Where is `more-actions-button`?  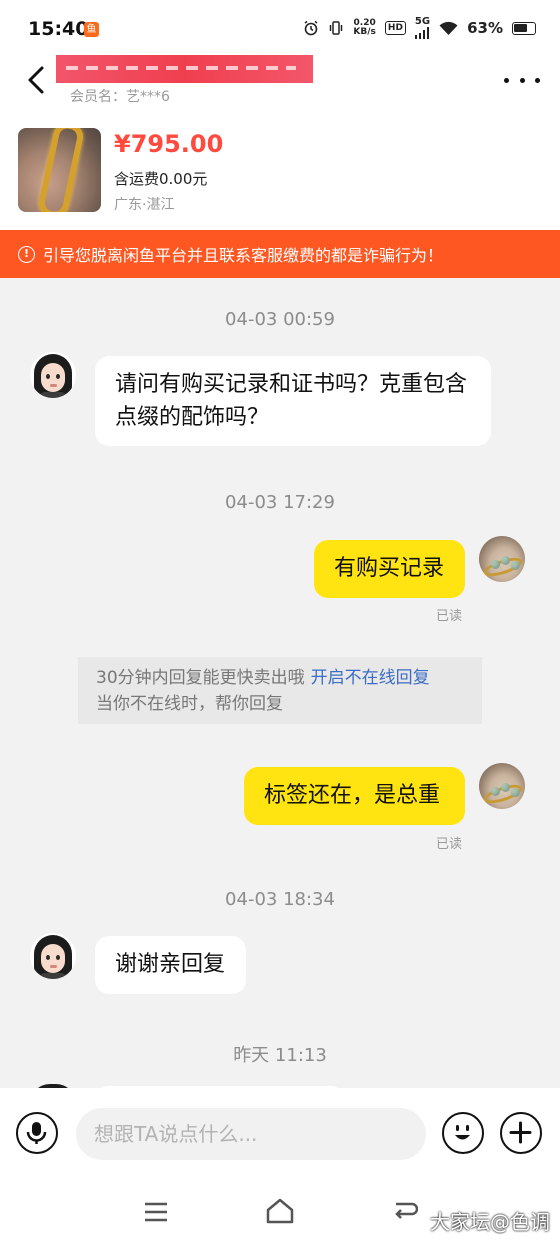
more-actions-button is located at coordinates (521, 1133).